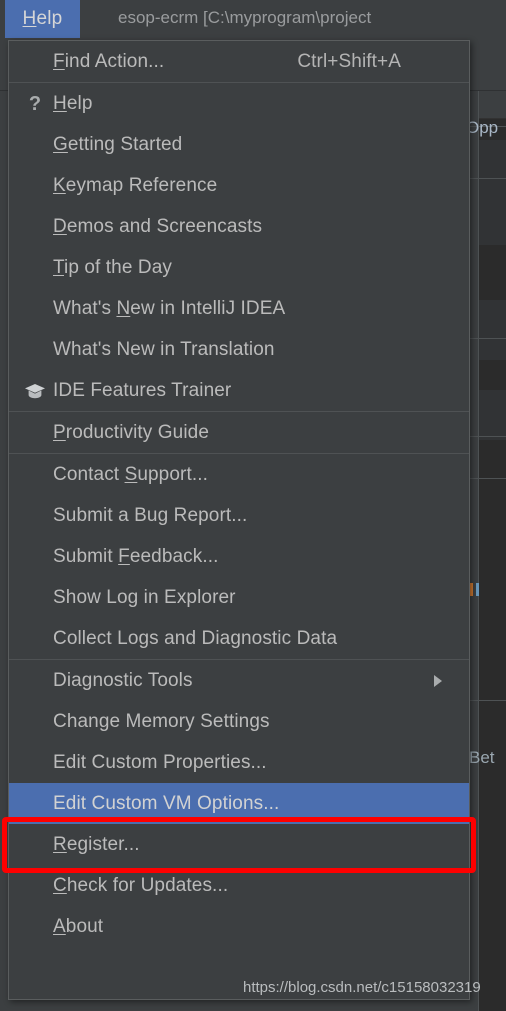 The width and height of the screenshot is (506, 1011). I want to click on menu-item-demos-and-screencasts: Demos and Screencasts, so click(239, 226).